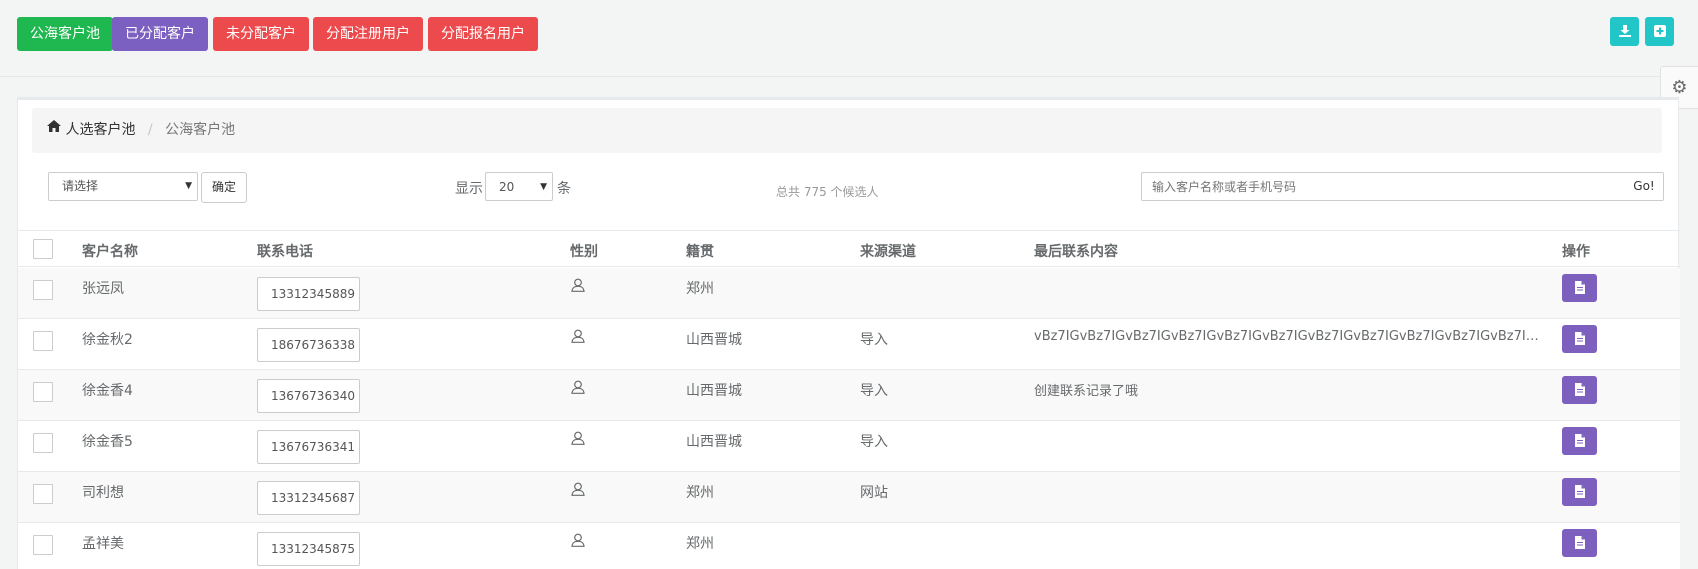 The image size is (1698, 569). I want to click on unit-label: 条, so click(564, 189).